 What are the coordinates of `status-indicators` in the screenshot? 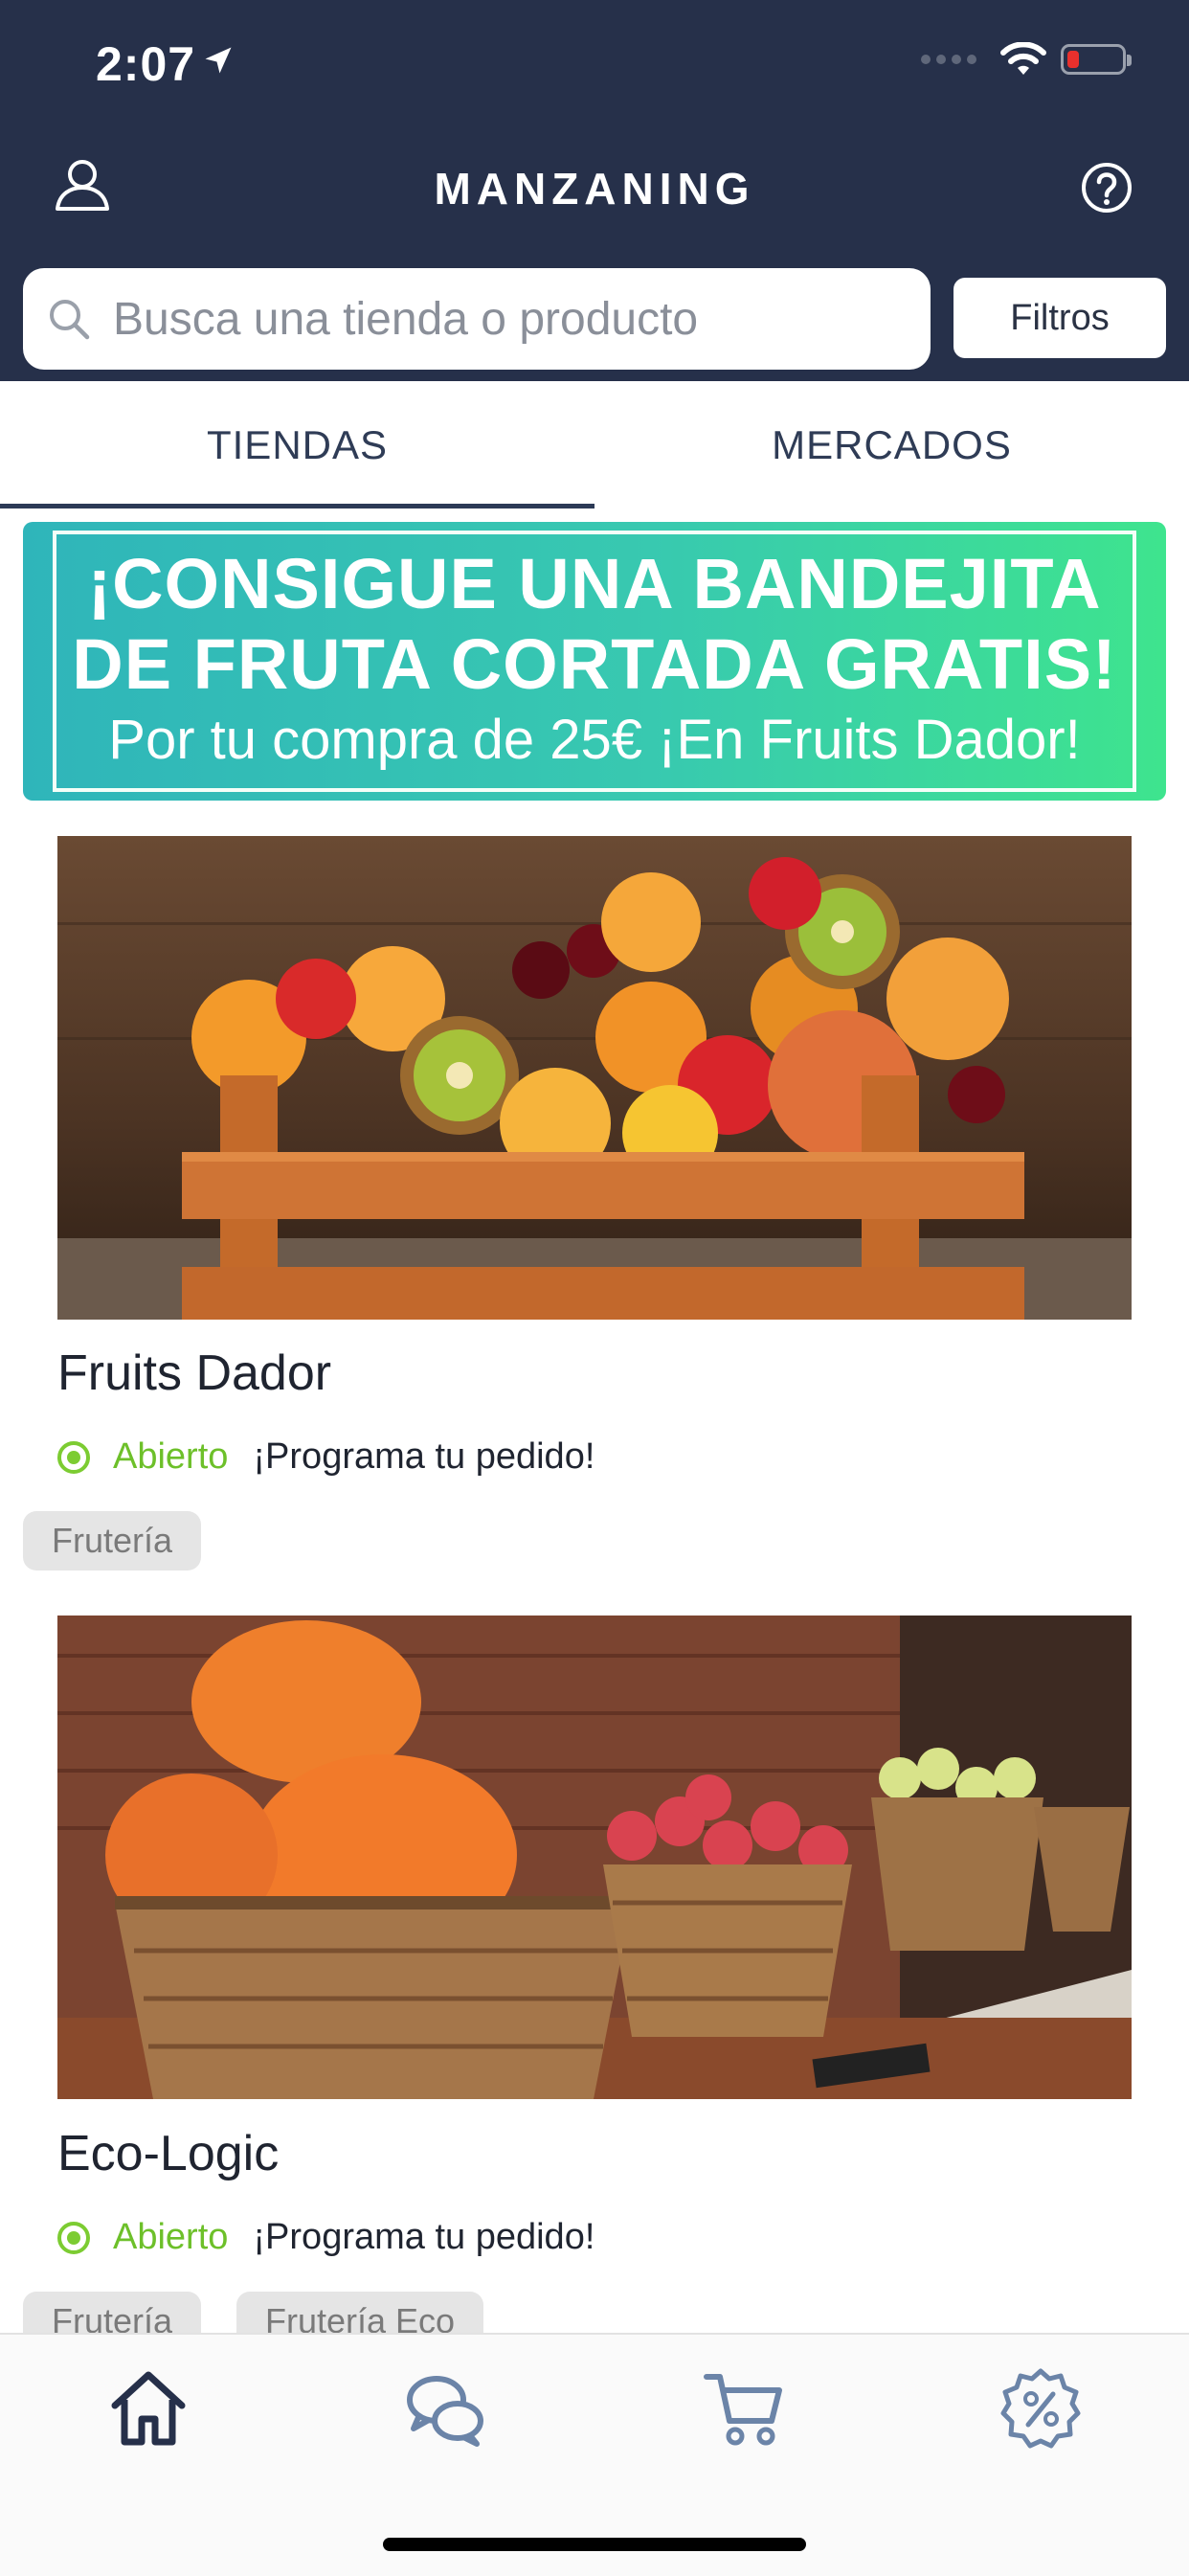 It's located at (1026, 59).